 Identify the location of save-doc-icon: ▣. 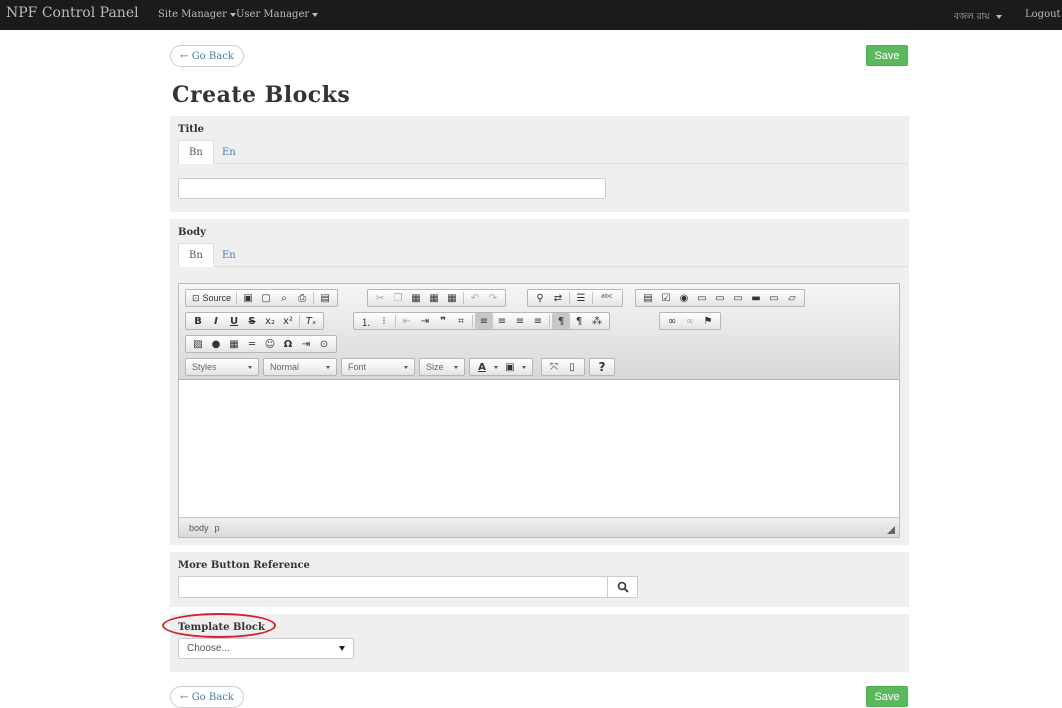
(248, 298).